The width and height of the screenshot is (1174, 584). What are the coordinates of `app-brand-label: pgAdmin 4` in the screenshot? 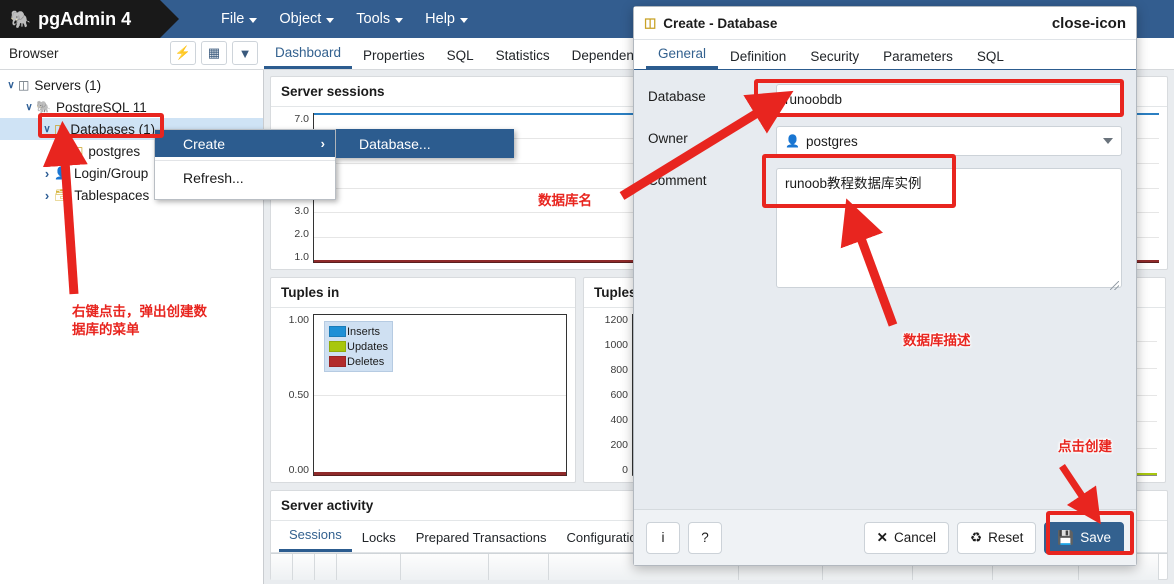 It's located at (85, 18).